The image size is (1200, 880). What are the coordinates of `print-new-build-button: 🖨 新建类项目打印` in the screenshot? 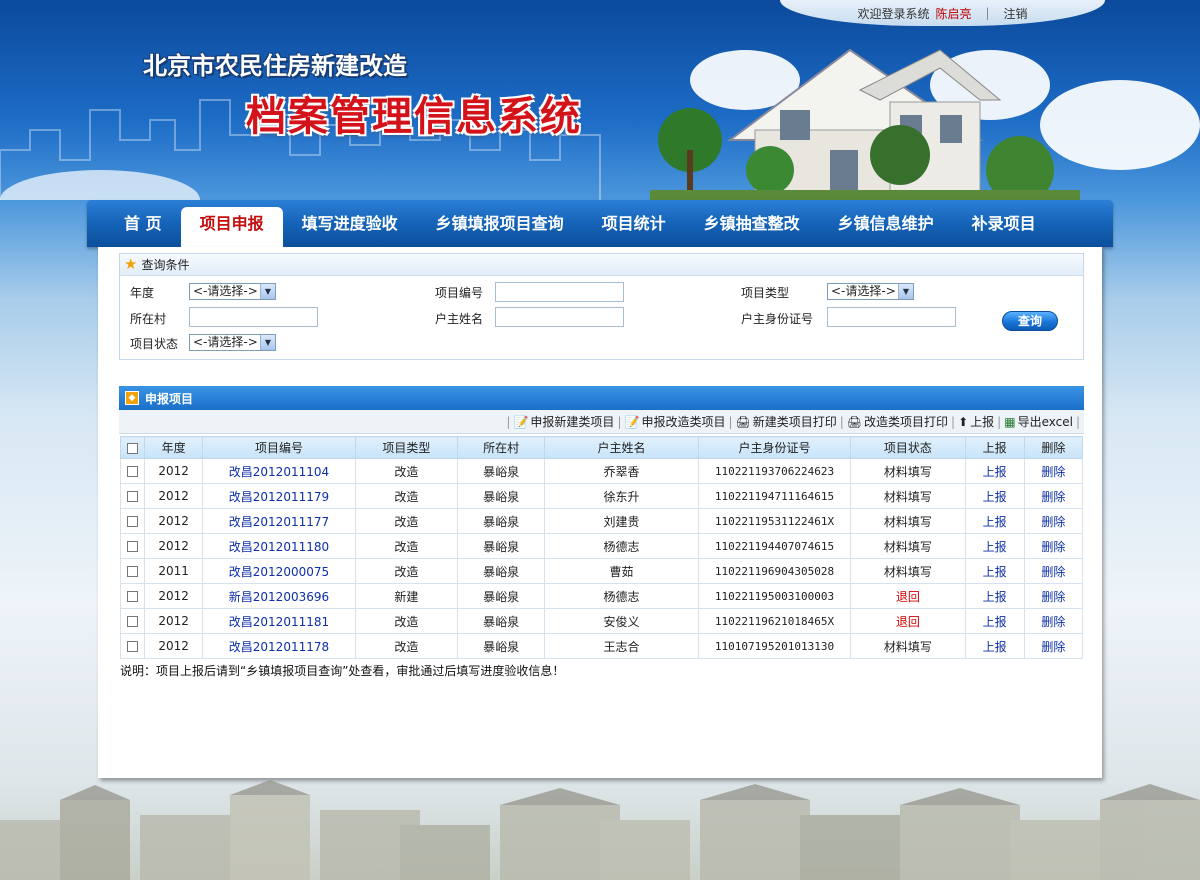 It's located at (786, 421).